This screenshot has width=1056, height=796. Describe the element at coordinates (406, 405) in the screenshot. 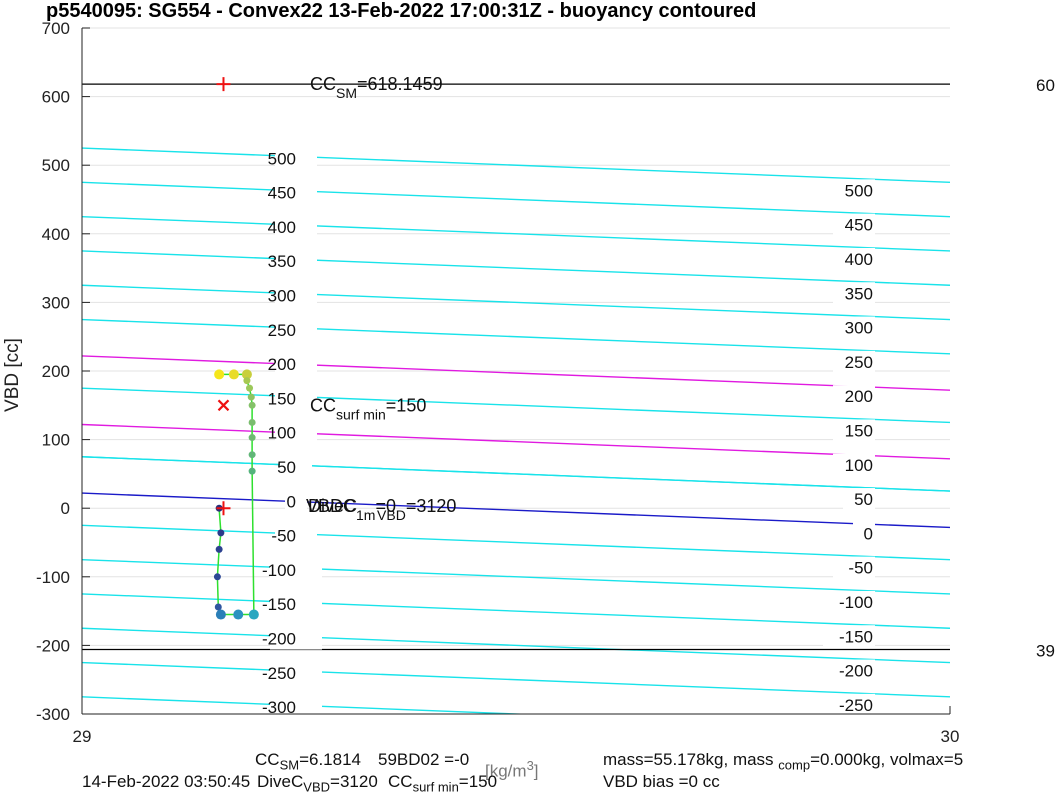

I see `marker-annotation-value-1: =150` at that location.